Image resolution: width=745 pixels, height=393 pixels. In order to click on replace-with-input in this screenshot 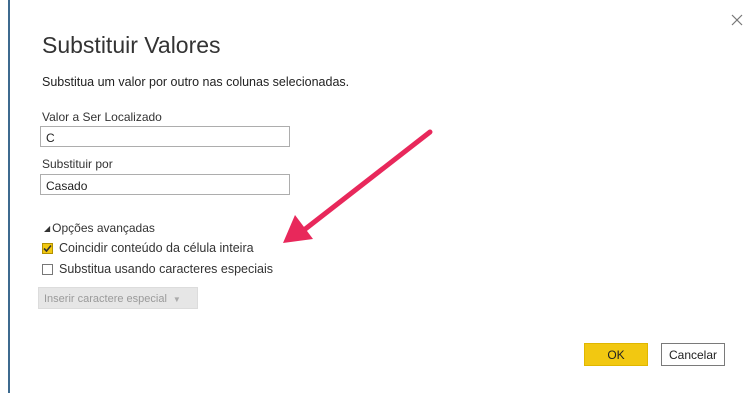, I will do `click(165, 184)`.